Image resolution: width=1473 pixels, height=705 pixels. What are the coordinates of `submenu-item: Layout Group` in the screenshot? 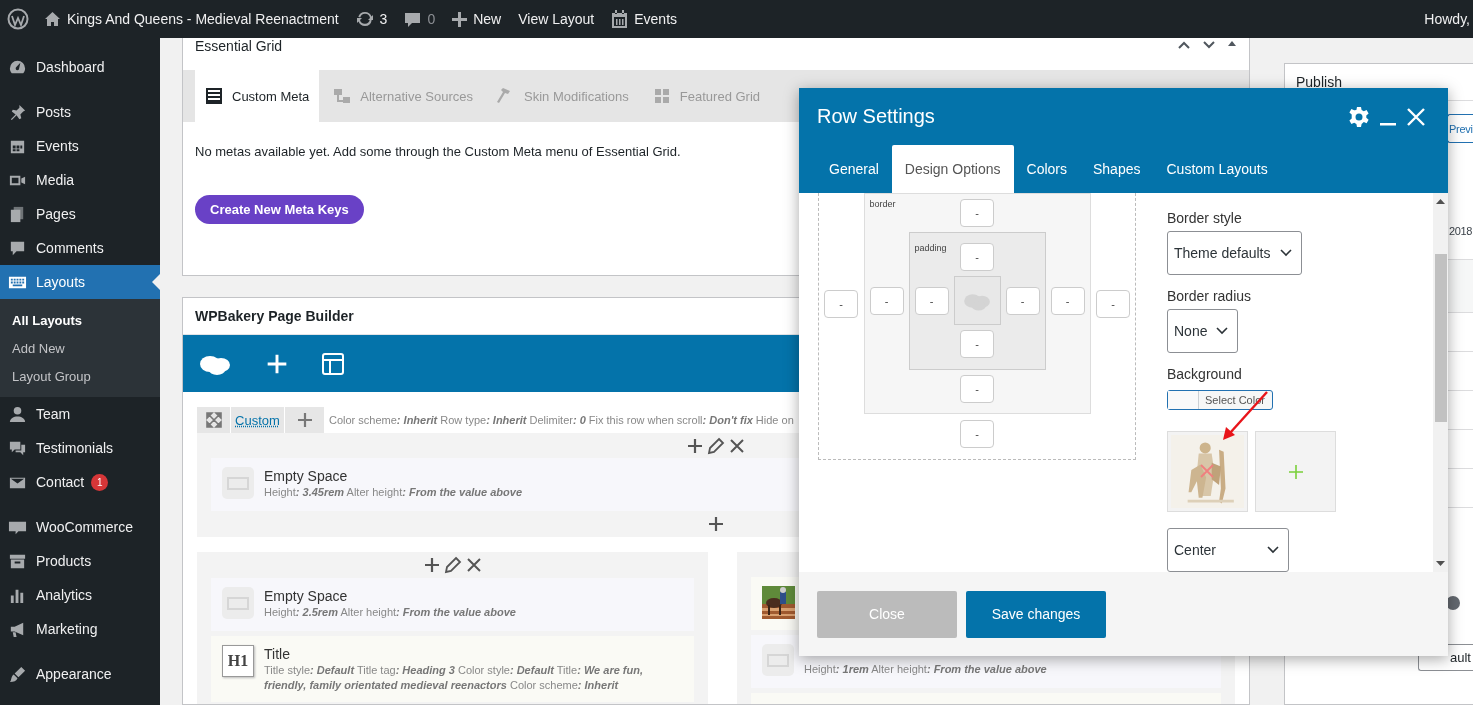 It's located at (80, 376).